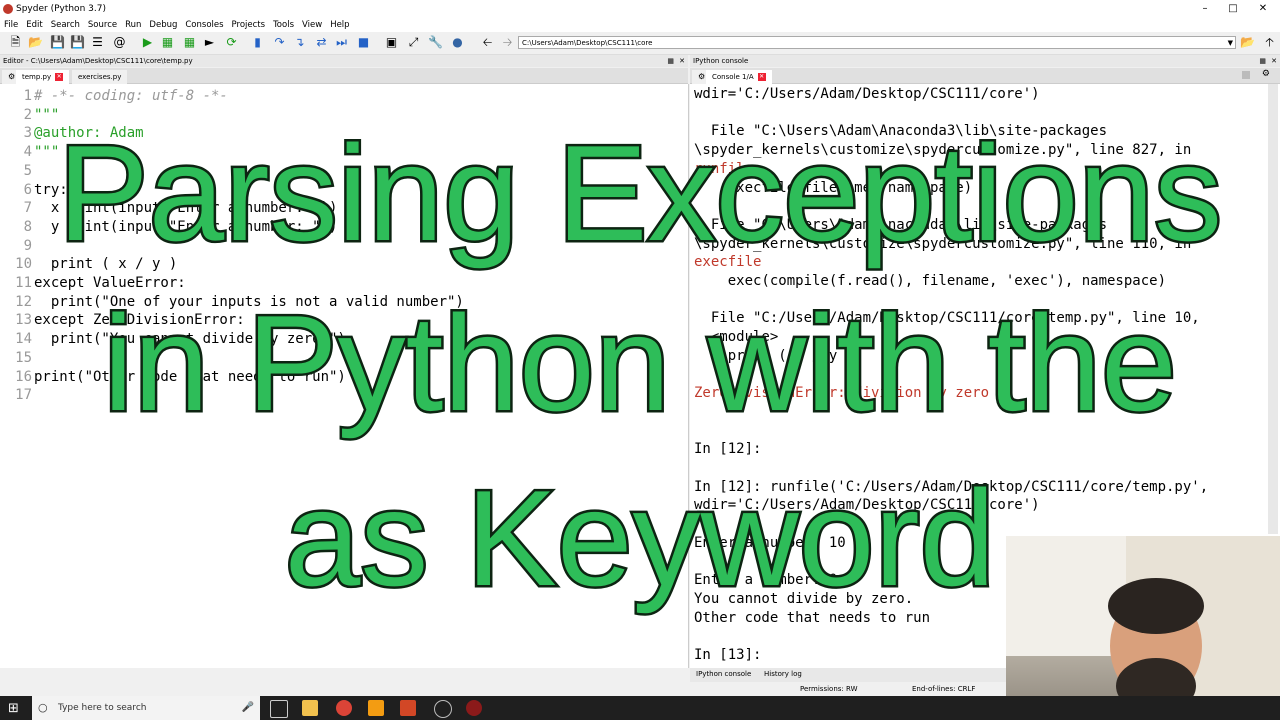  What do you see at coordinates (35, 42) in the screenshot?
I see `open-file-icon: 📂` at bounding box center [35, 42].